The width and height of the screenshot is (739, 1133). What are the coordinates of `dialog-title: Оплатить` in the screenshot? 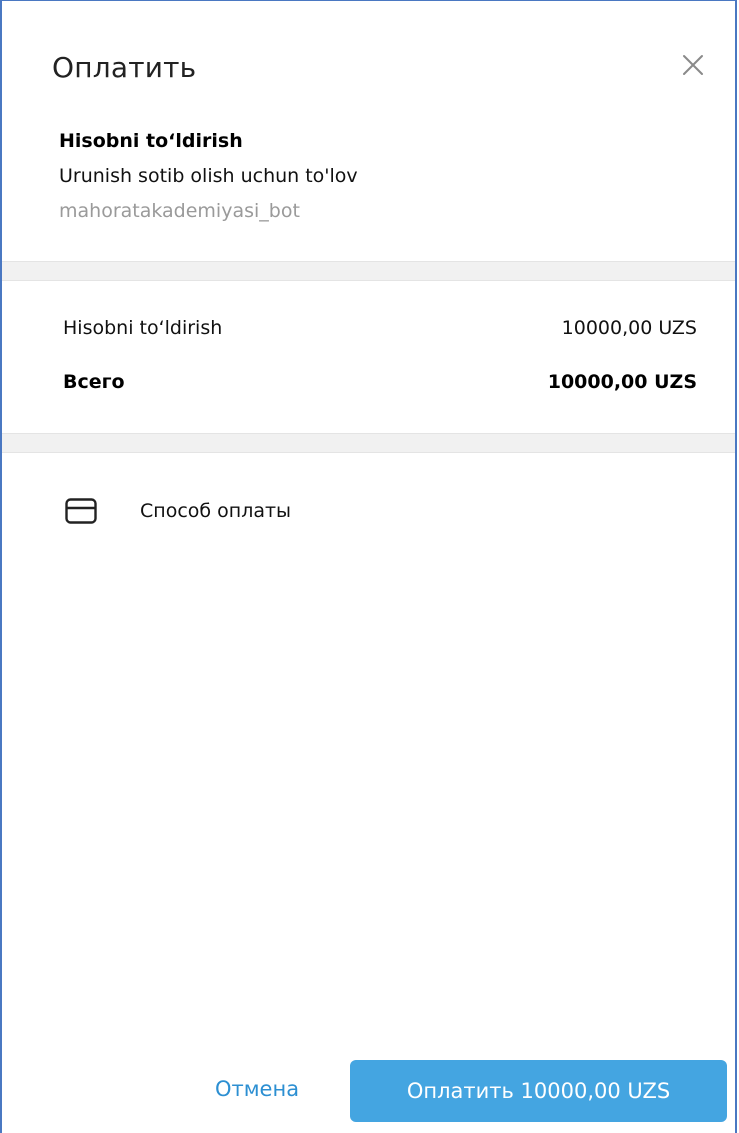 It's located at (124, 67).